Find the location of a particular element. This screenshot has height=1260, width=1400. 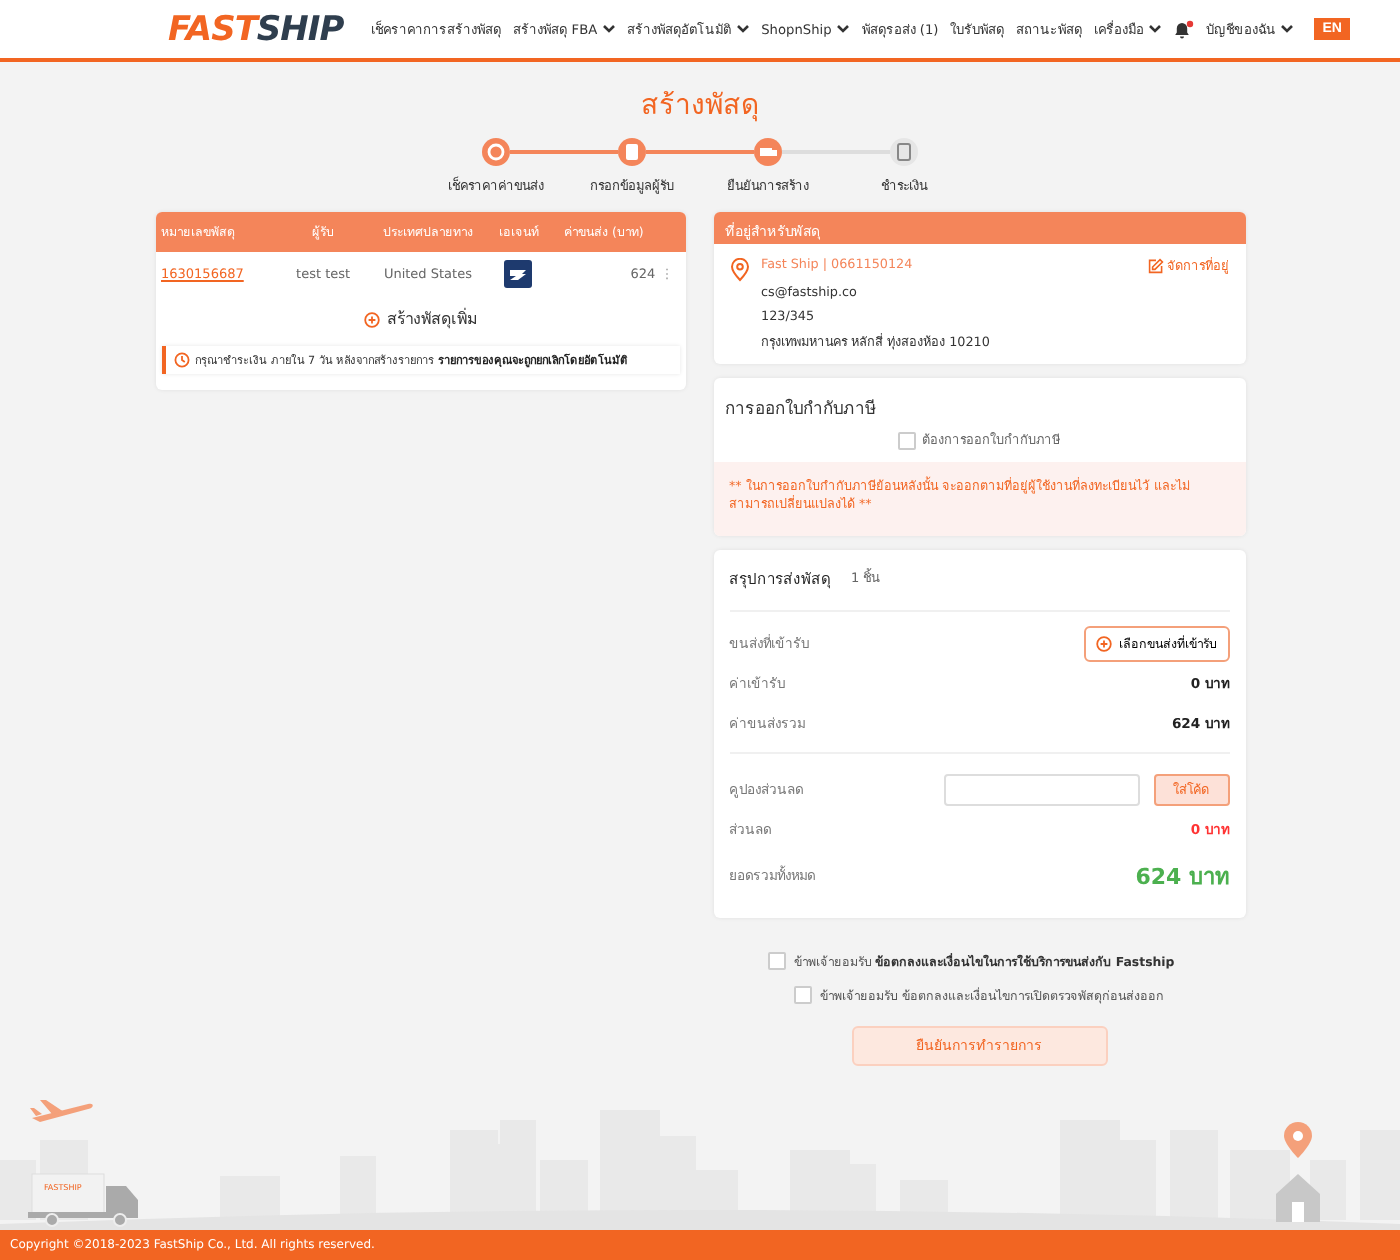

logo: FASTSHIP is located at coordinates (256, 29).